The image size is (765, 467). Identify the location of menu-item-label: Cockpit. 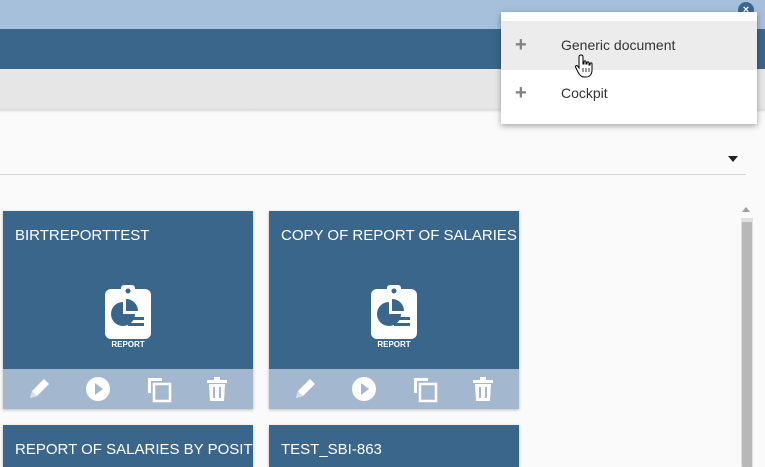
(584, 93).